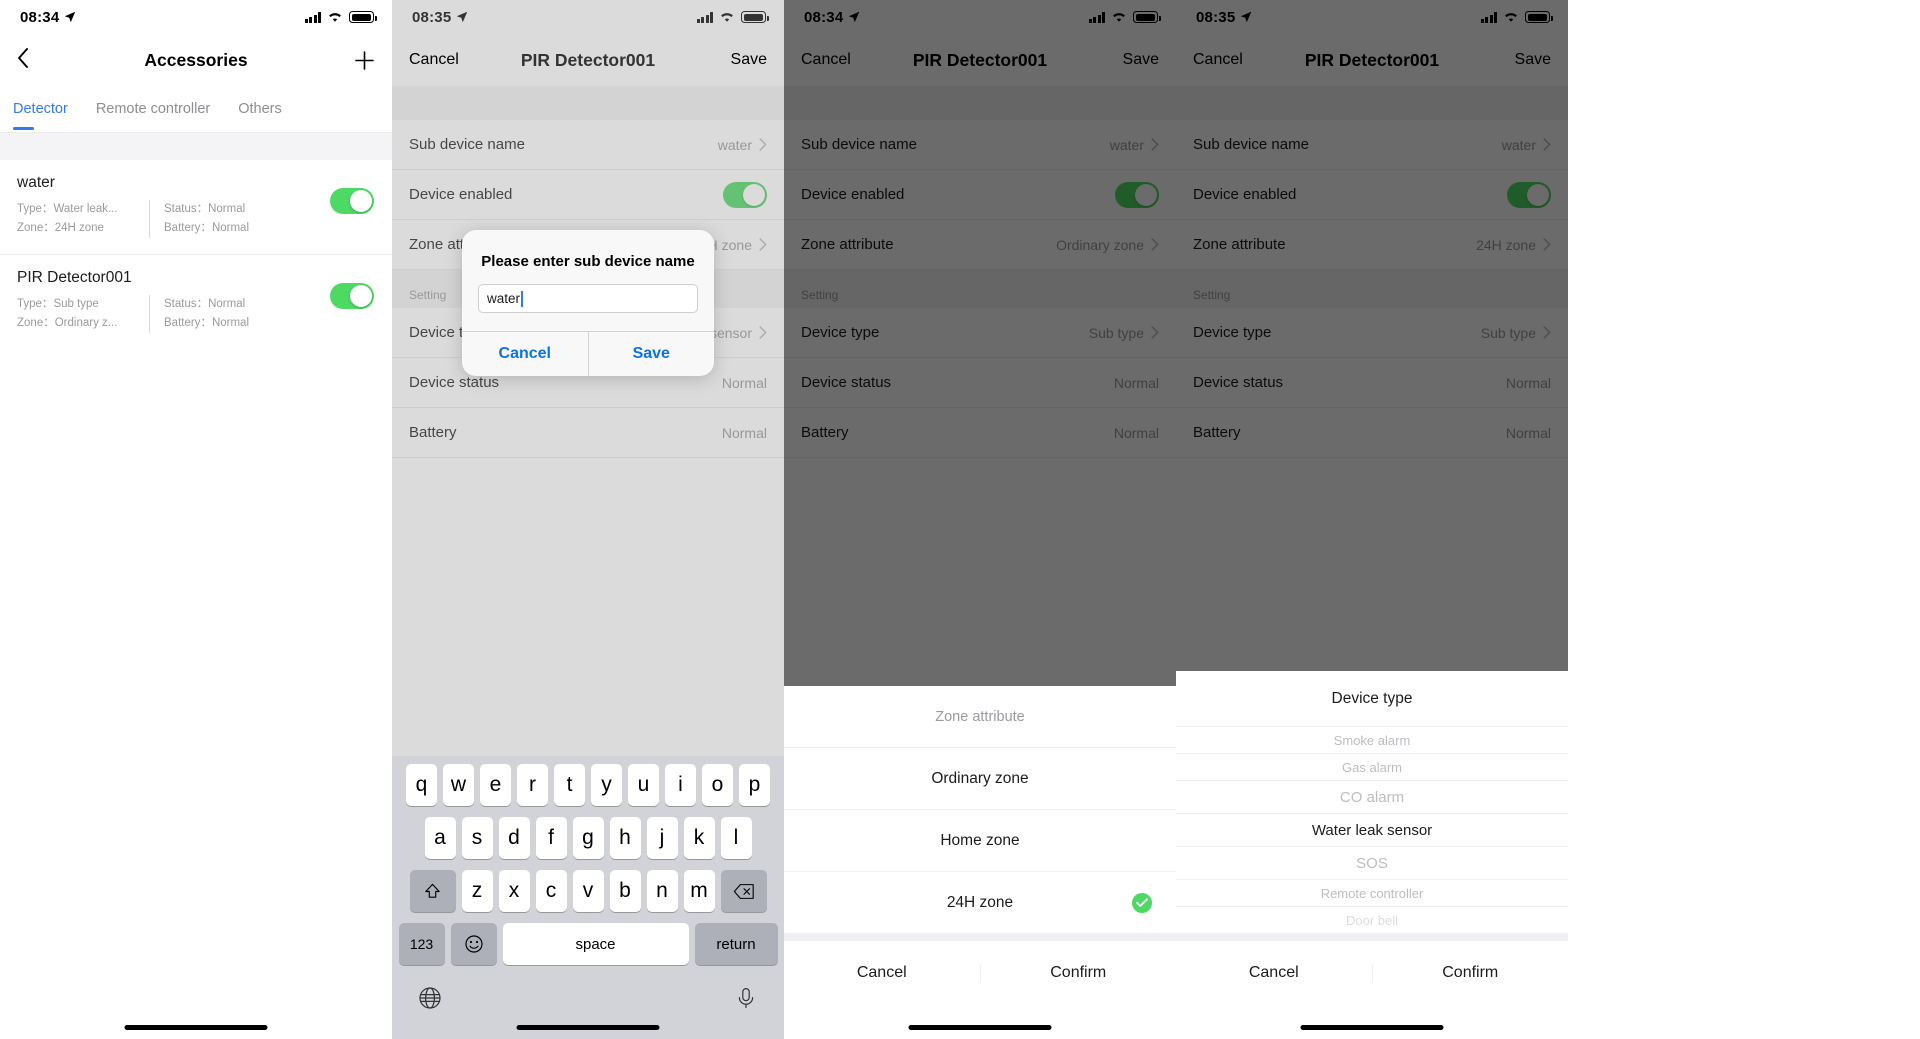 The height and width of the screenshot is (1039, 1920). Describe the element at coordinates (588, 993) in the screenshot. I see `keyboard-bottom-row` at that location.